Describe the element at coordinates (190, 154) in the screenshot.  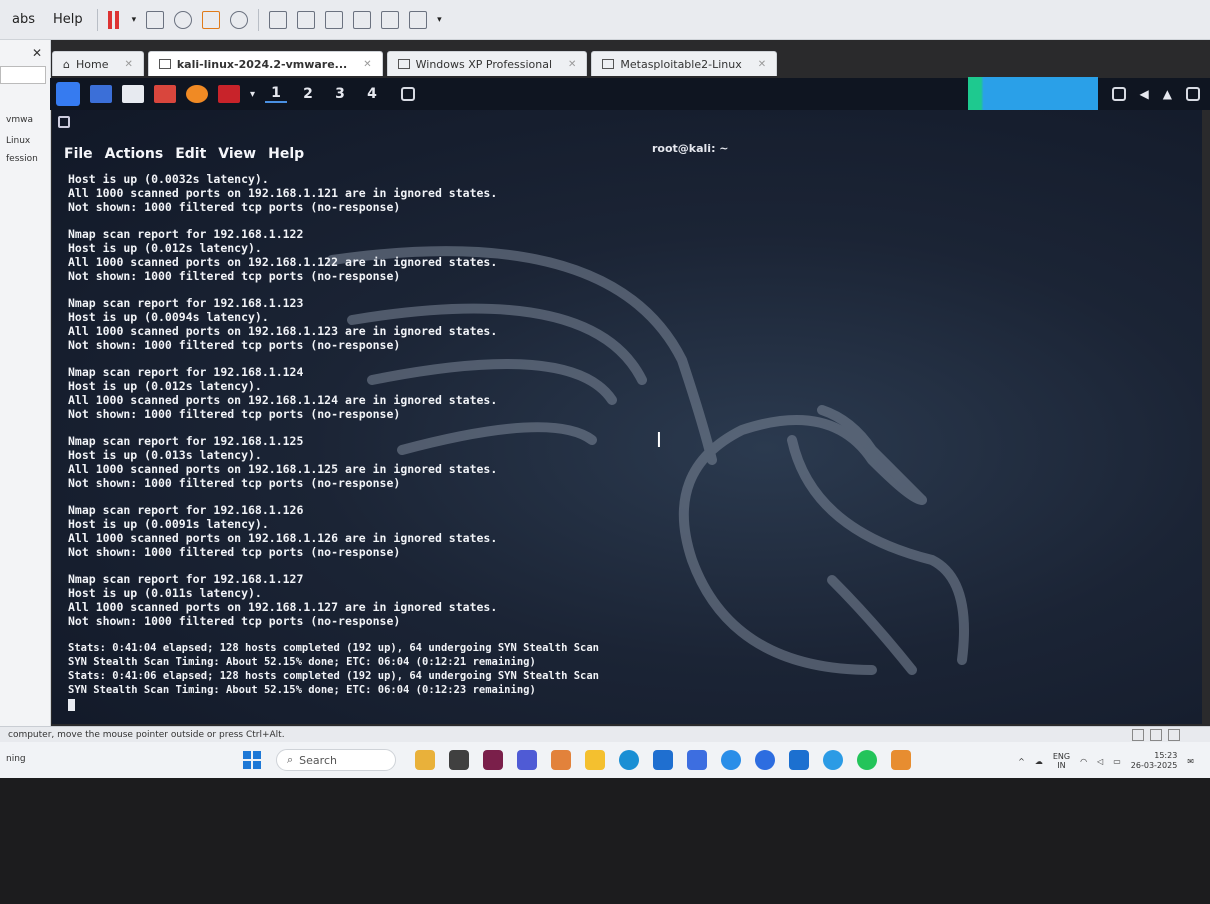
I see `menu-edit: Edit` at that location.